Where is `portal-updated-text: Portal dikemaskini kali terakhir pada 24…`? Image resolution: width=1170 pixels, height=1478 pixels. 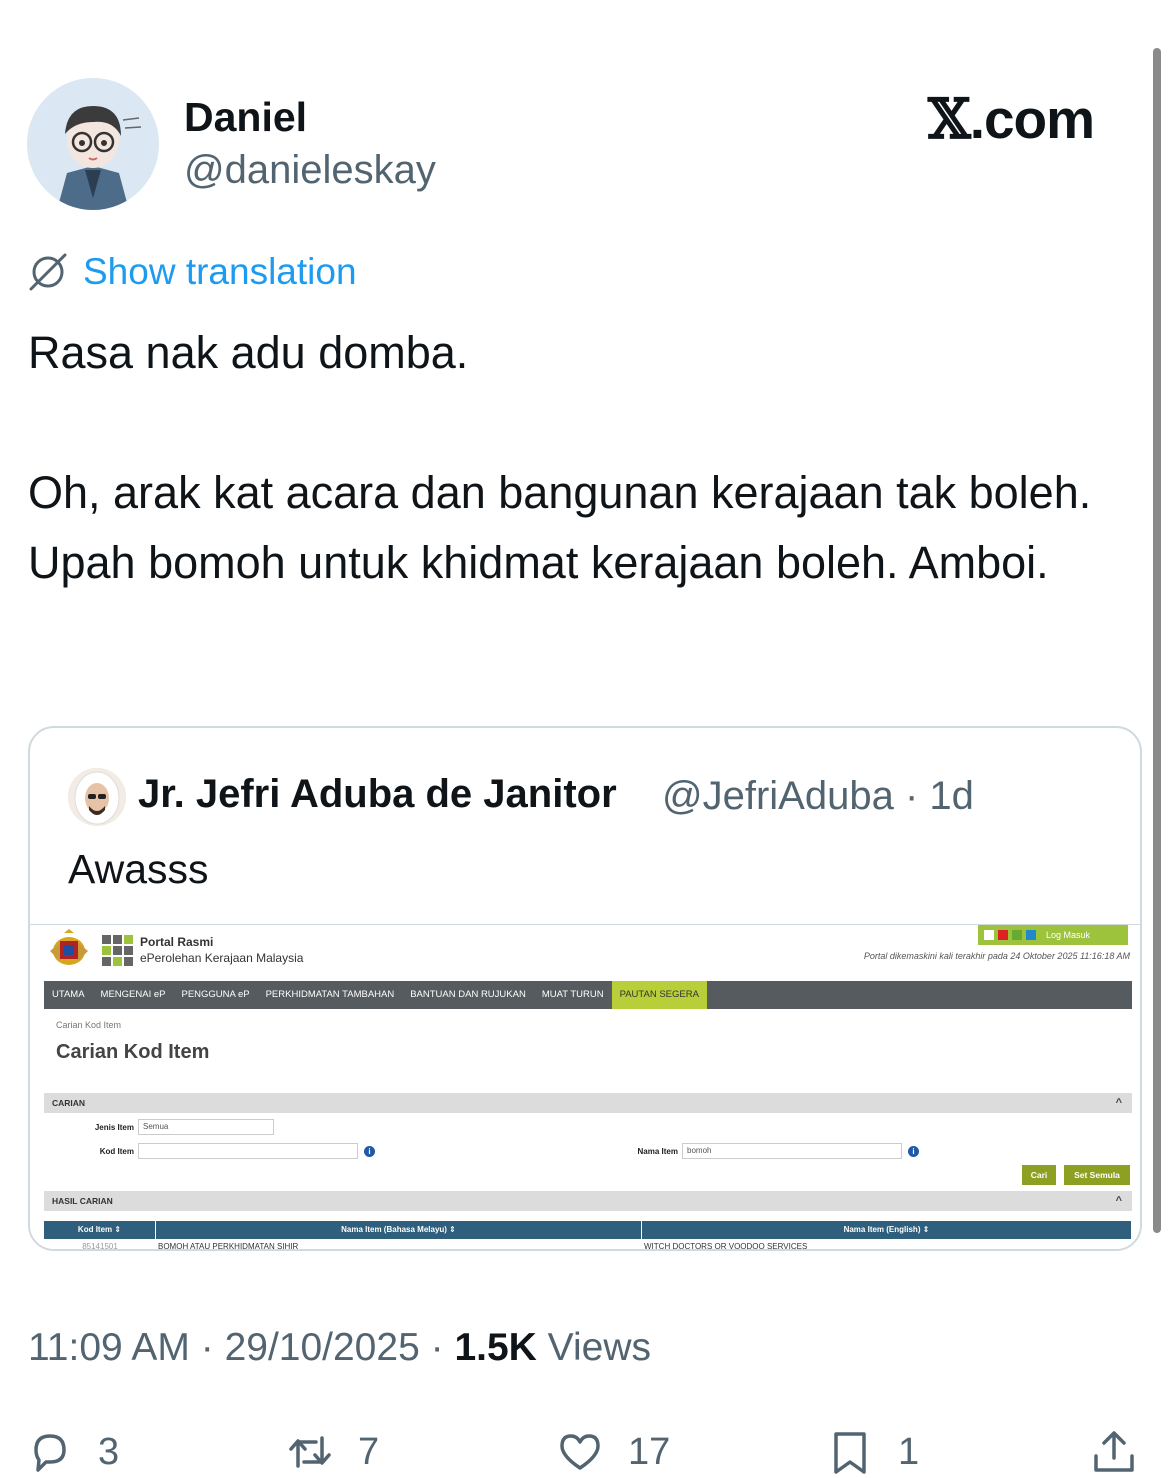
portal-updated-text: Portal dikemaskini kali terakhir pada 24… is located at coordinates (996, 956).